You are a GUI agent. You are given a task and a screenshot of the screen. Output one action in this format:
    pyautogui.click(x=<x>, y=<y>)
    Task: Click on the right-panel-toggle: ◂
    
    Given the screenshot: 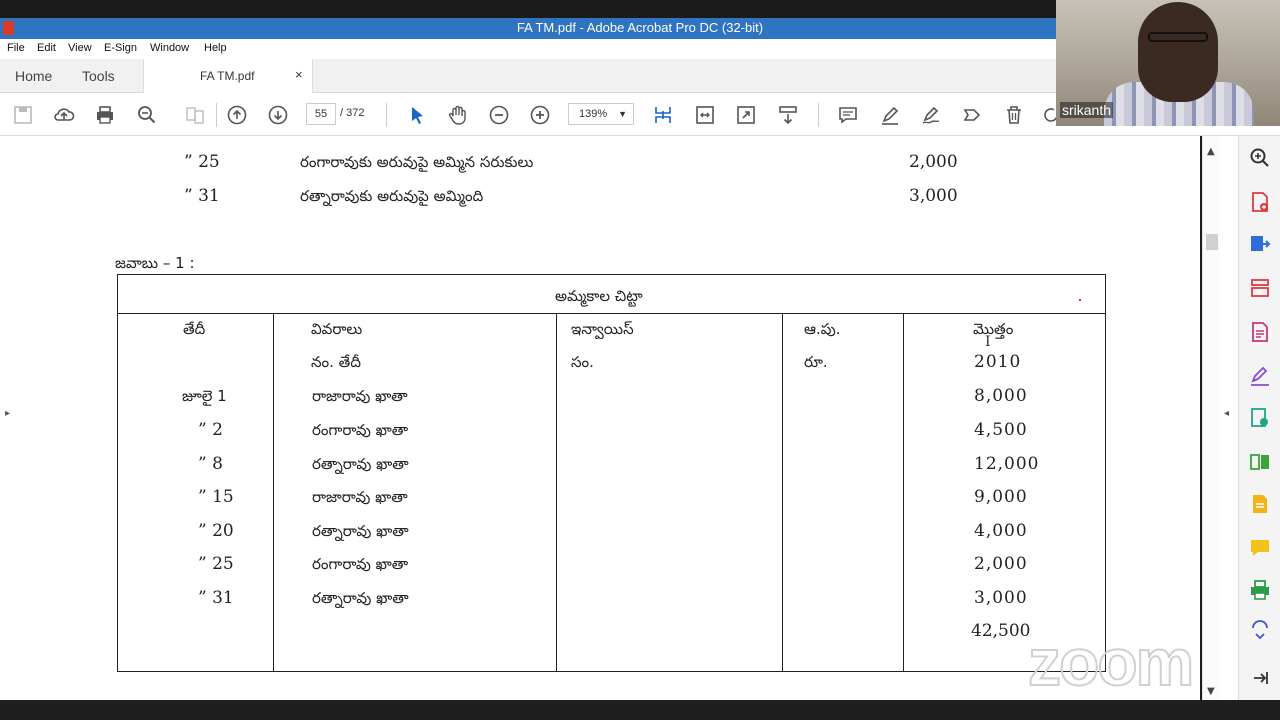 What is the action you would take?
    pyautogui.click(x=1229, y=418)
    